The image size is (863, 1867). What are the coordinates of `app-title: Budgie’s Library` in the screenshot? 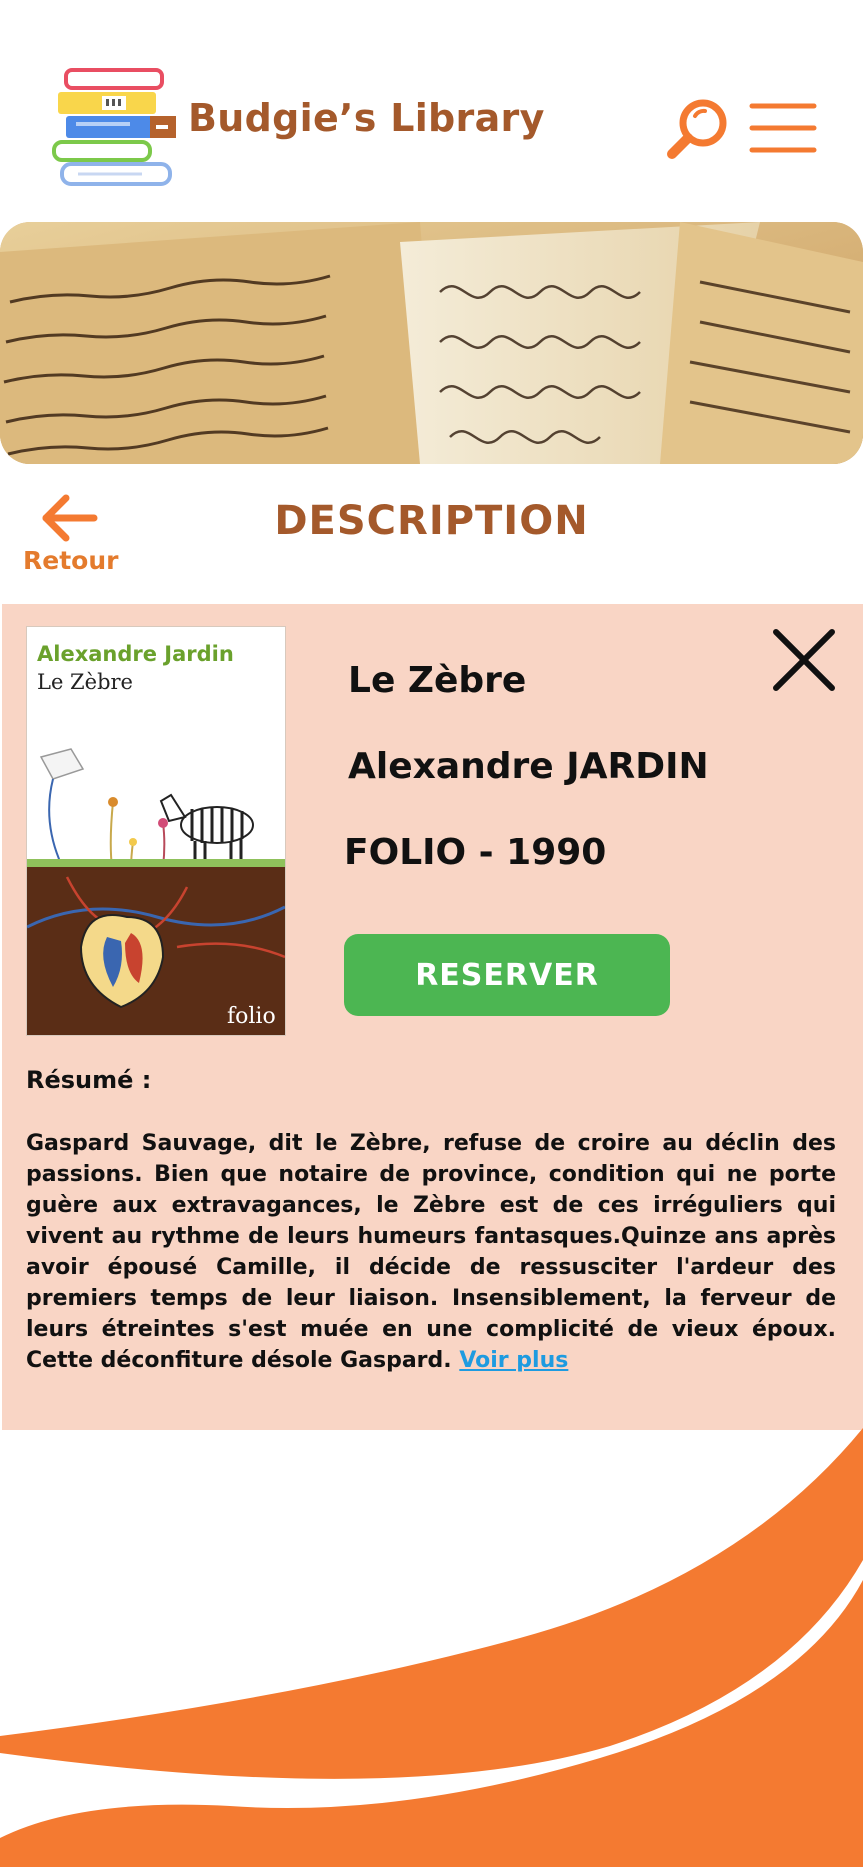 It's located at (366, 118).